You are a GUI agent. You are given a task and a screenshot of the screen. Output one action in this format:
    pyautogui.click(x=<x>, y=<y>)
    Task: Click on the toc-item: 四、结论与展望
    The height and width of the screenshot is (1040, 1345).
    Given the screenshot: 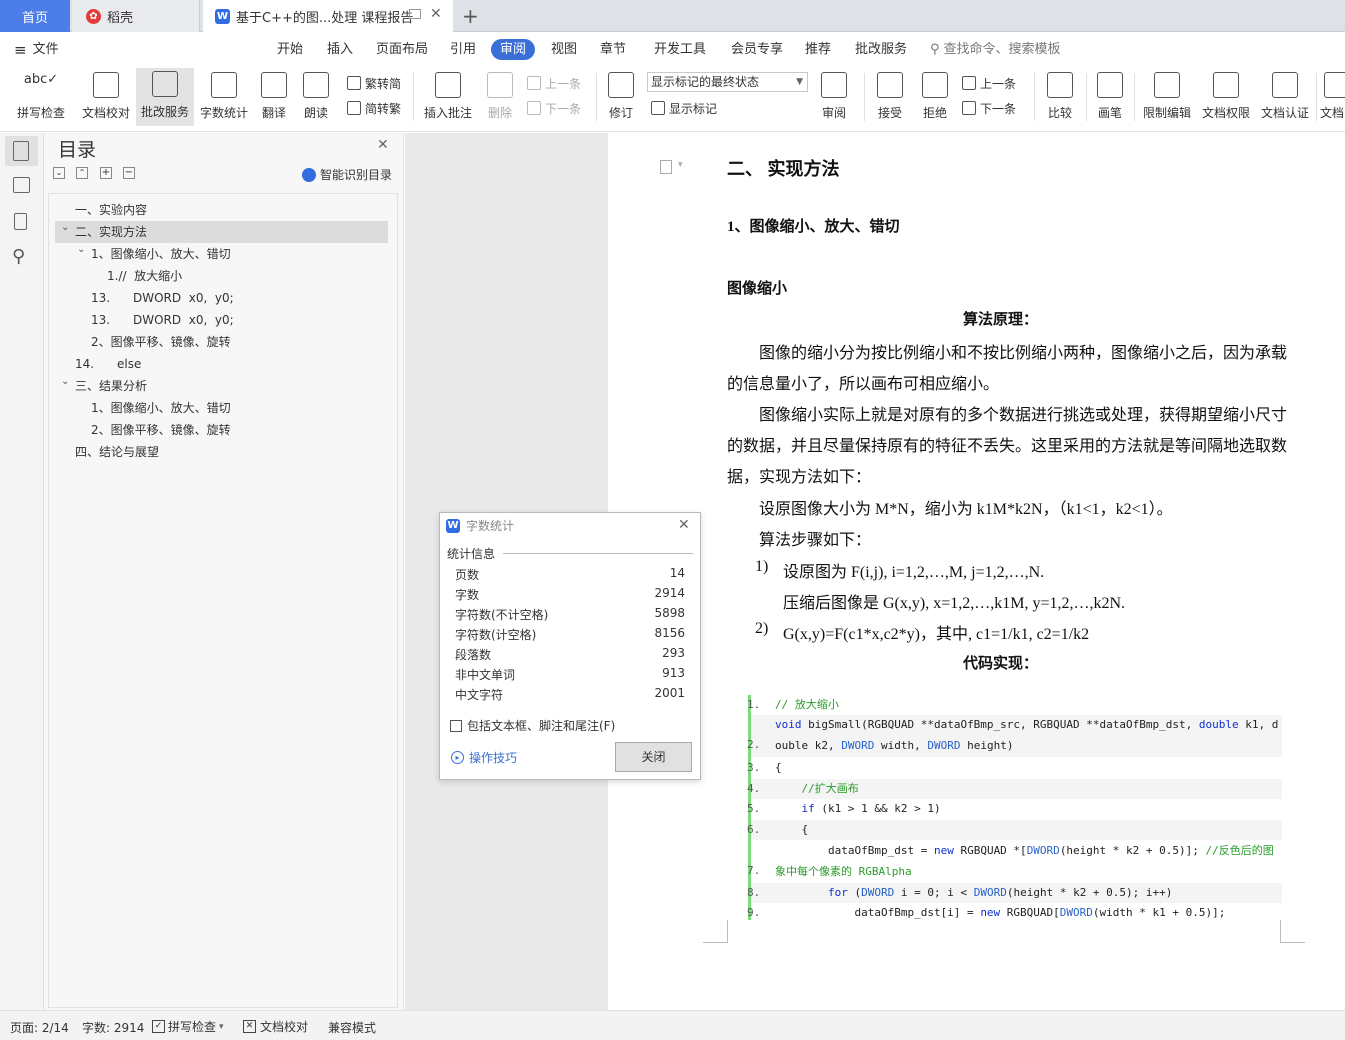 What is the action you would take?
    pyautogui.click(x=117, y=452)
    